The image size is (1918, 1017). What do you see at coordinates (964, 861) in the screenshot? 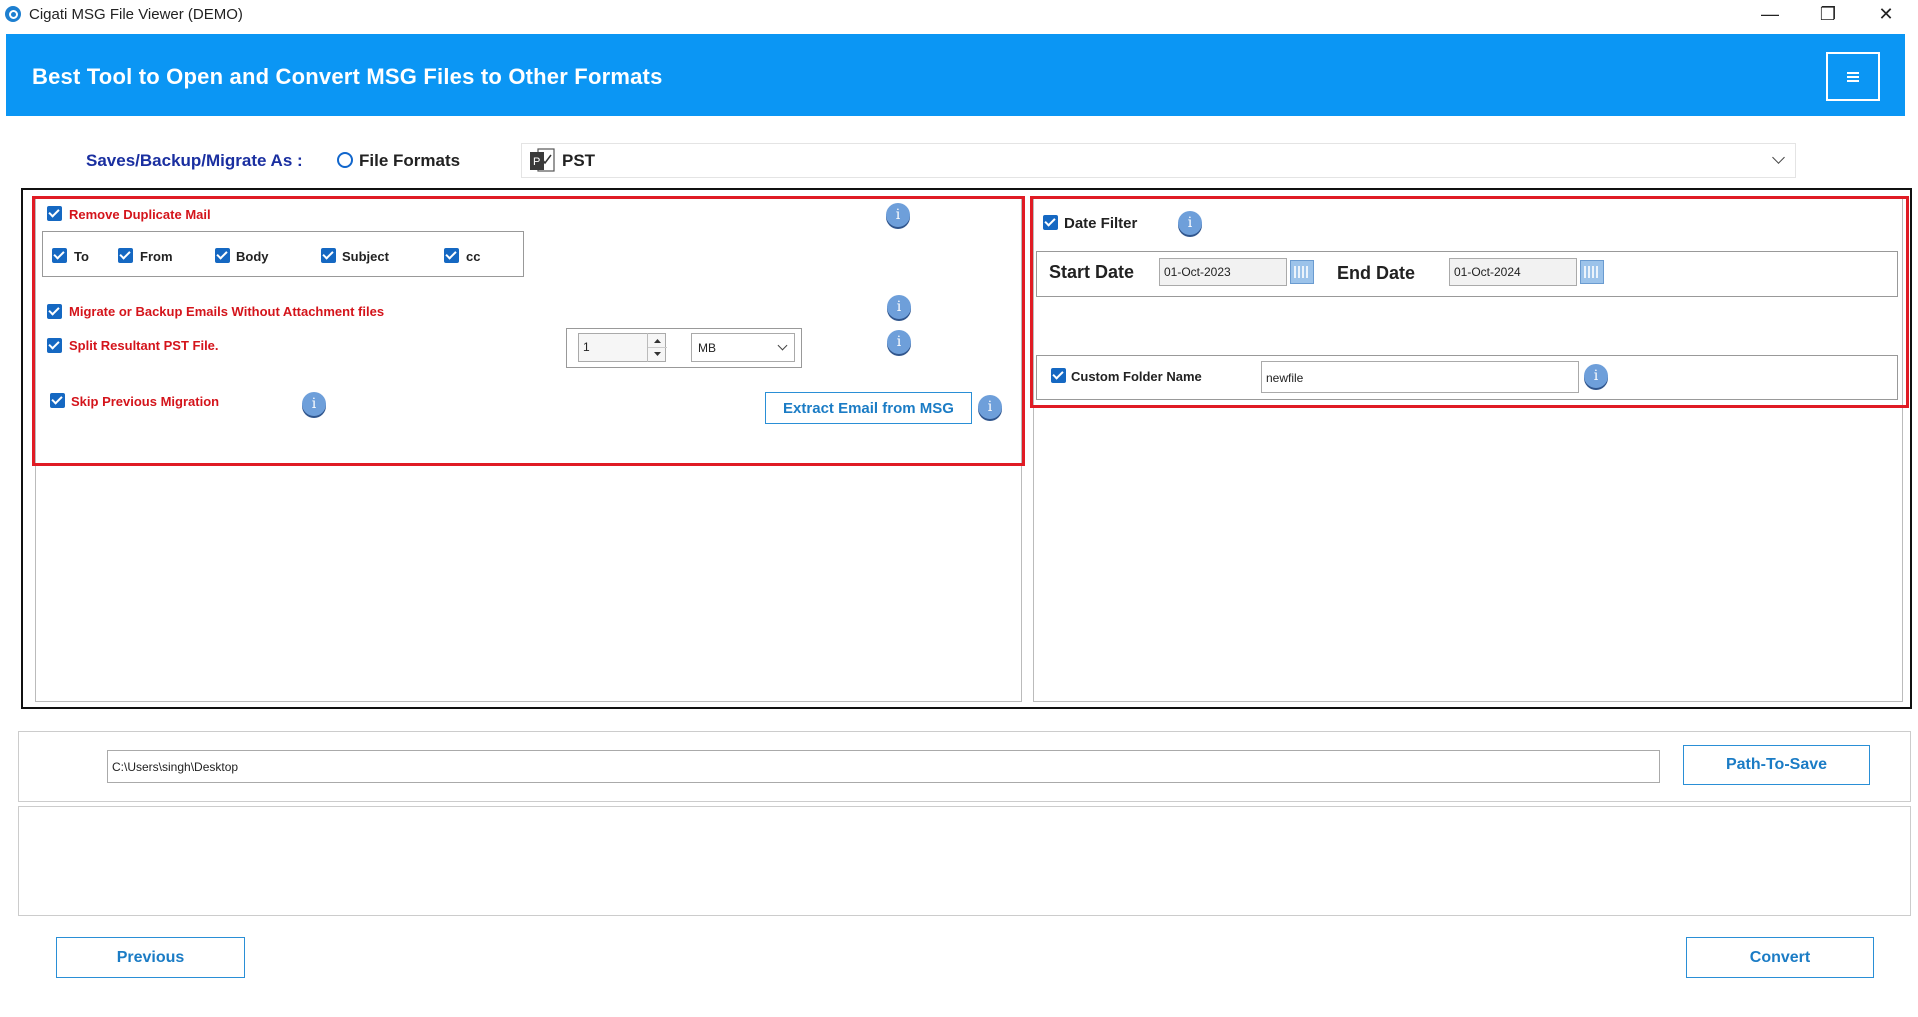
I see `status-log-area` at bounding box center [964, 861].